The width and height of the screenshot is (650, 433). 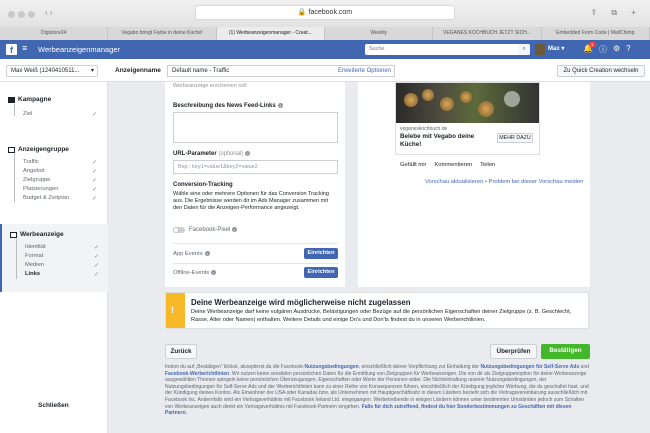 I want to click on chevron-down-icon: ▾, so click(x=92, y=71).